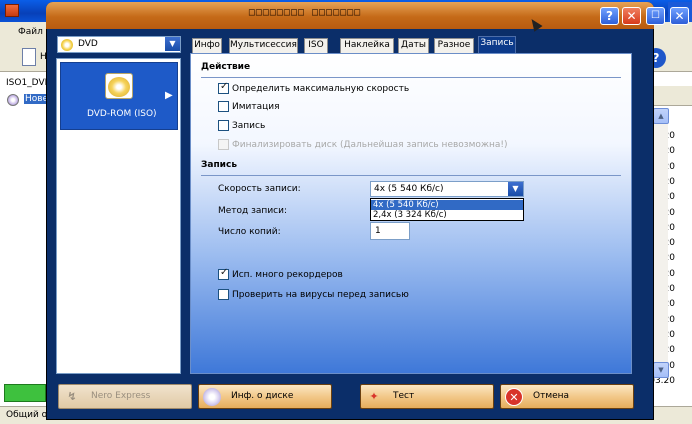 This screenshot has width=692, height=424. What do you see at coordinates (207, 45) in the screenshot?
I see `tab-info: Инфо` at bounding box center [207, 45].